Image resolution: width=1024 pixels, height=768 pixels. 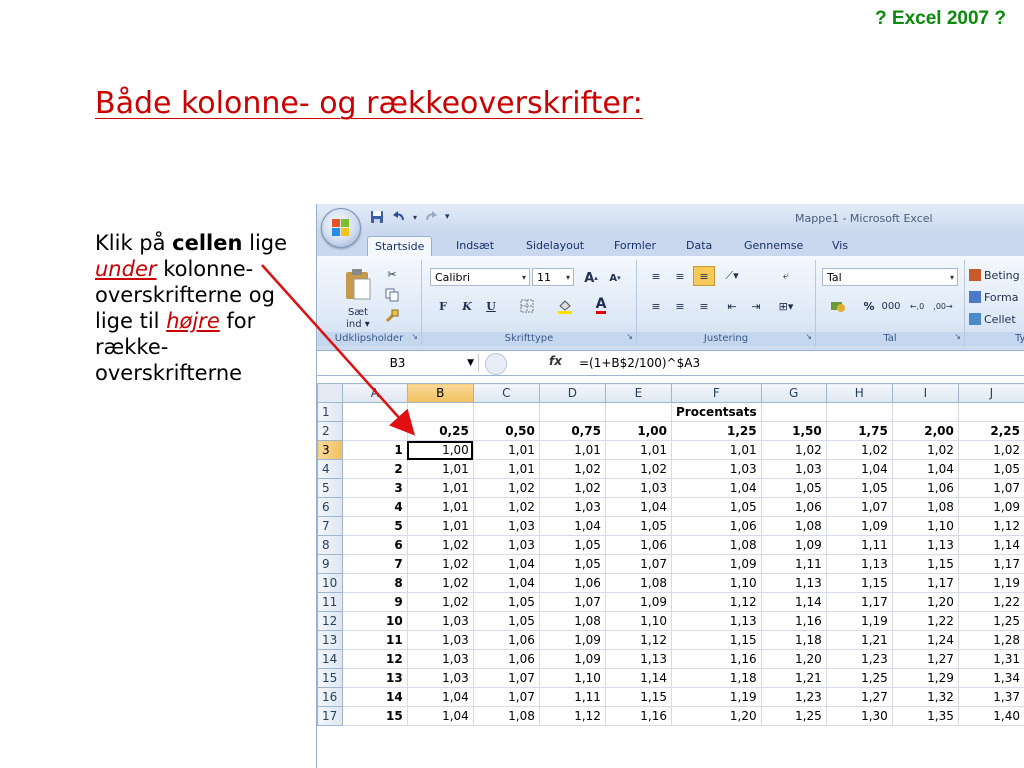 I want to click on cell: 14, so click(x=374, y=697).